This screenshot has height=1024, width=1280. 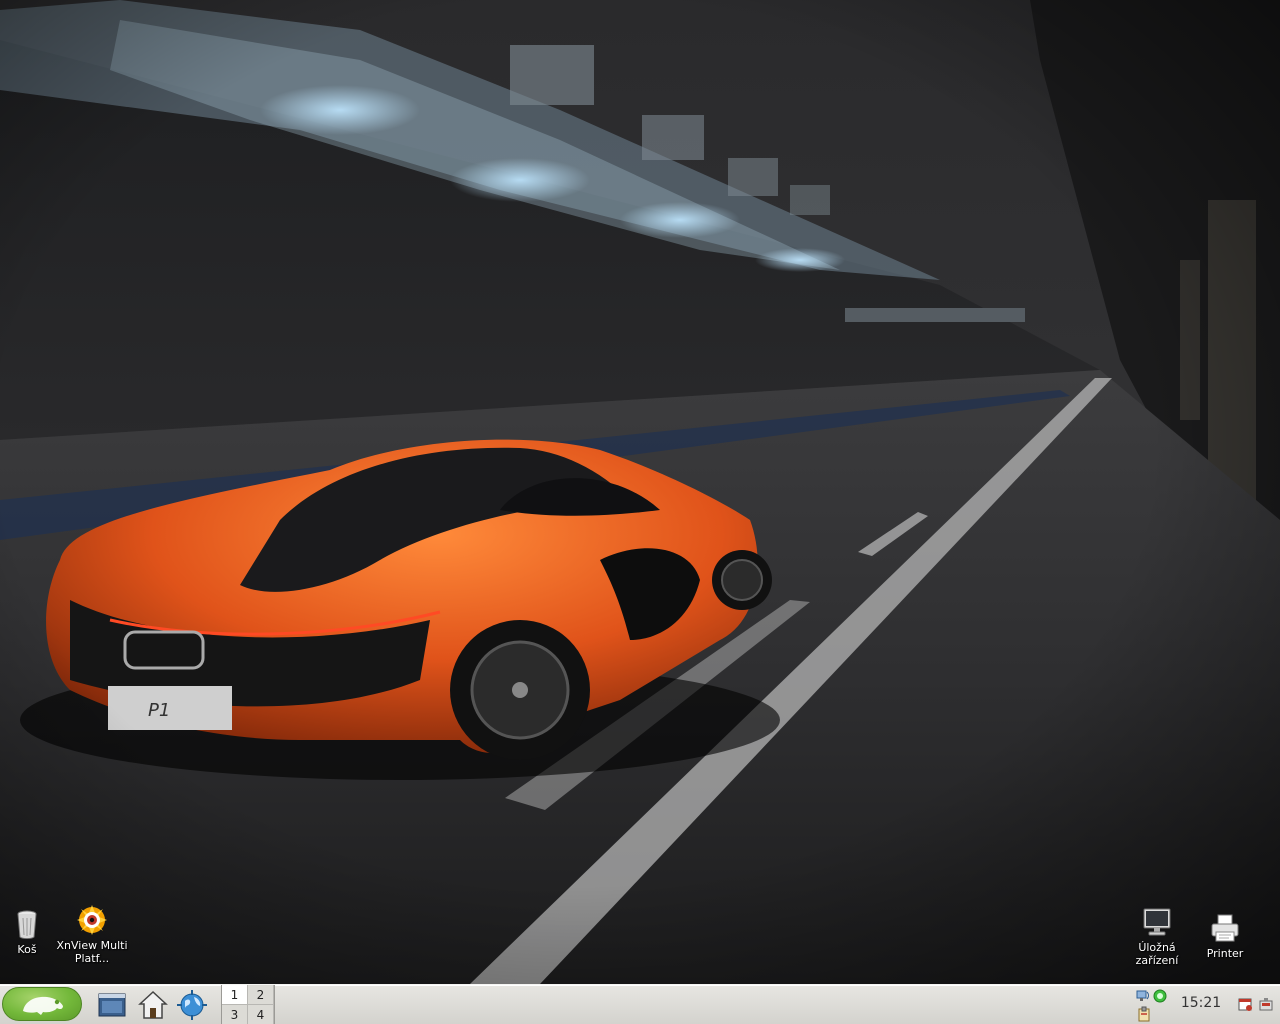 I want to click on workspace-1: 1, so click(x=235, y=995).